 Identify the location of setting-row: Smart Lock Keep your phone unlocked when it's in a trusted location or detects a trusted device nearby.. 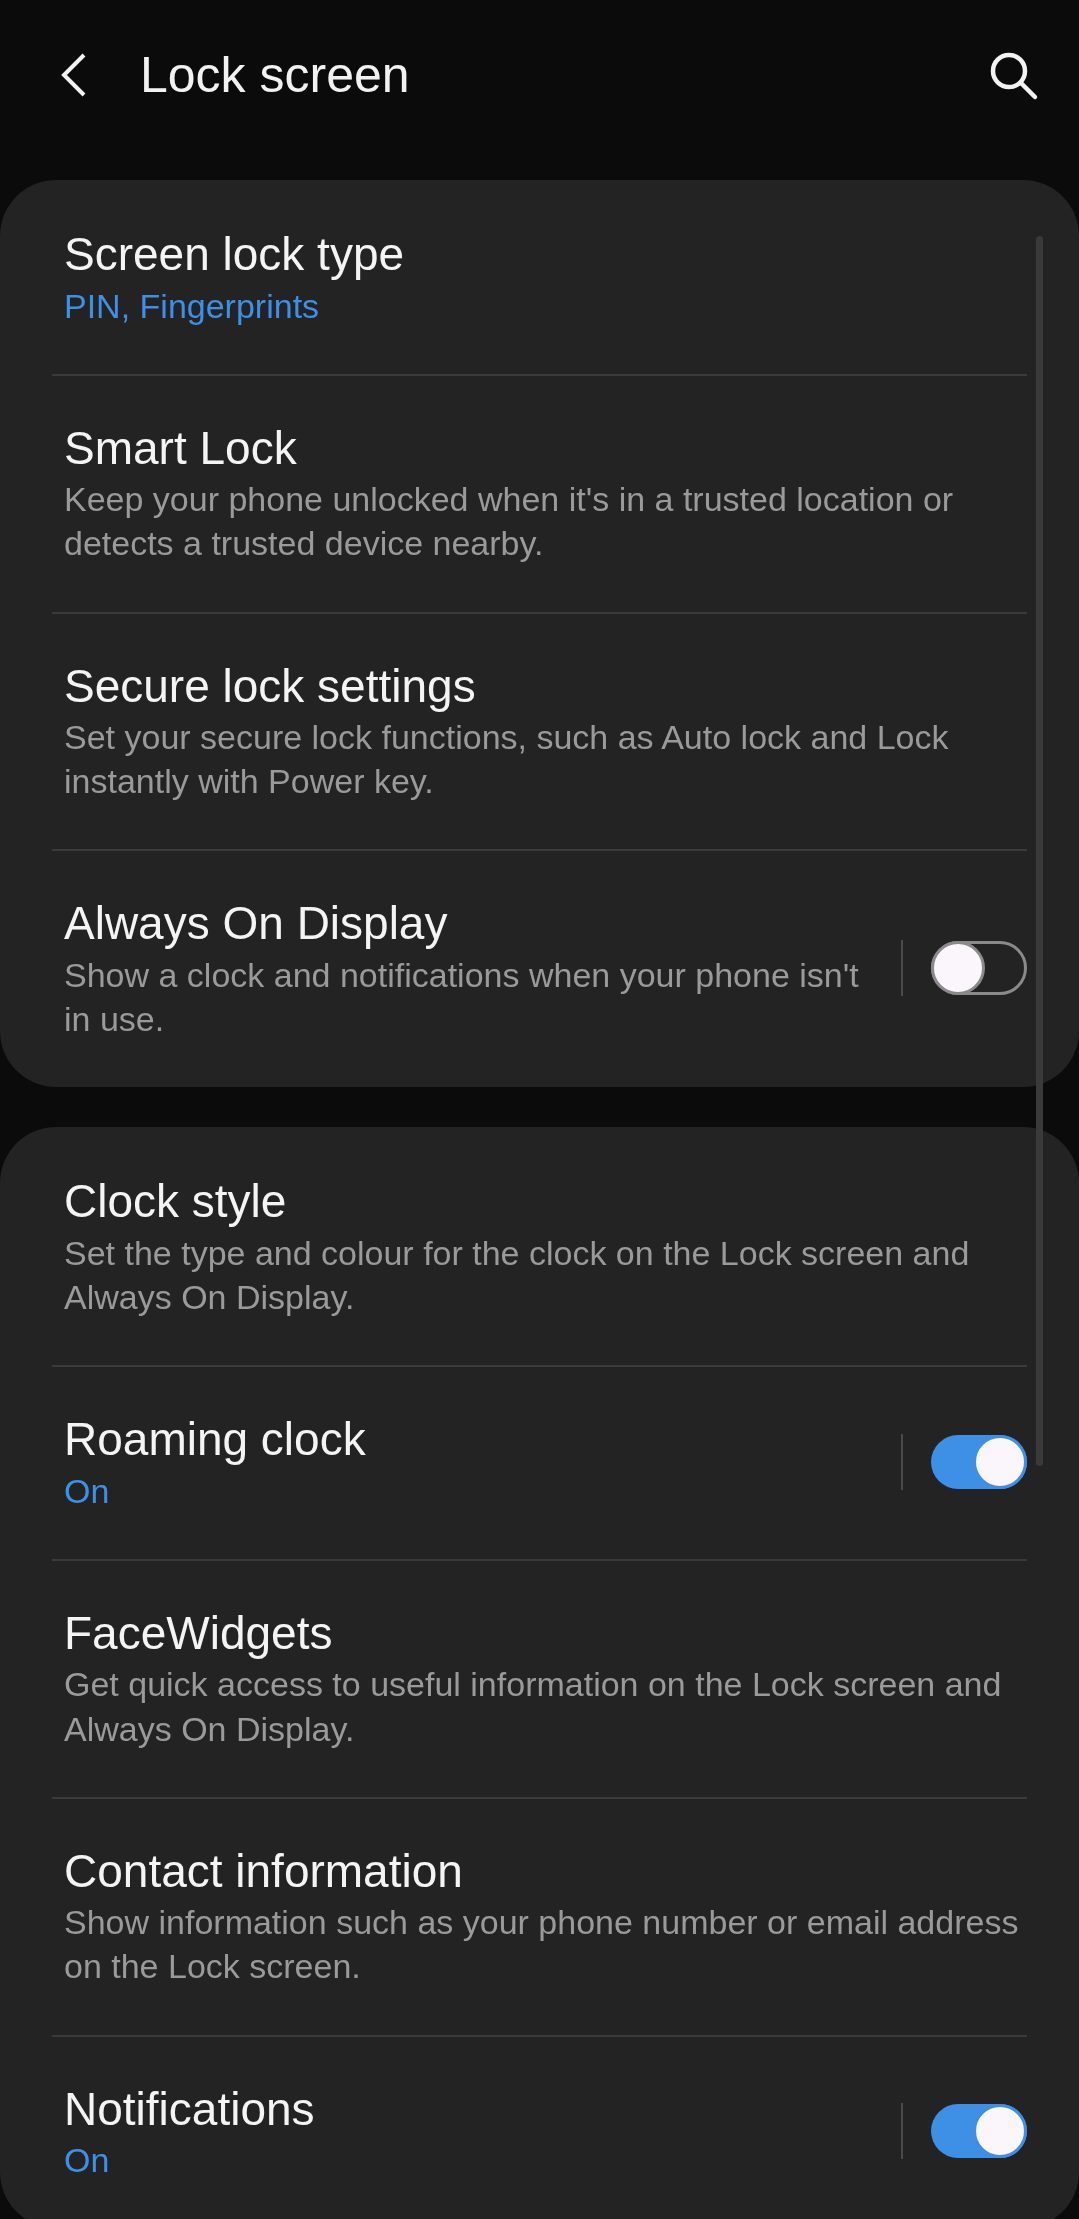
(539, 492).